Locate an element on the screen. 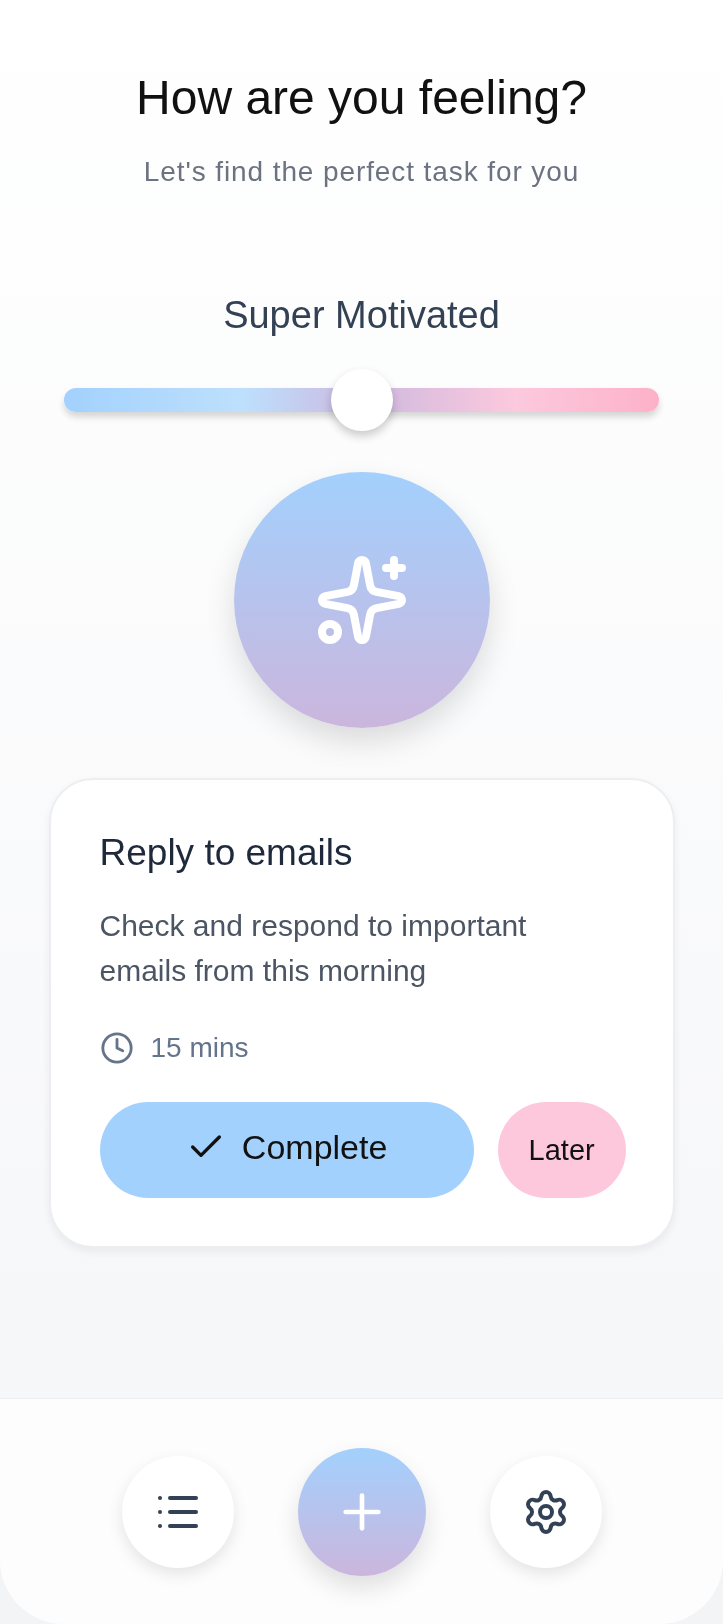 The width and height of the screenshot is (723, 1624). mood-label: Super Motivated is located at coordinates (361, 315).